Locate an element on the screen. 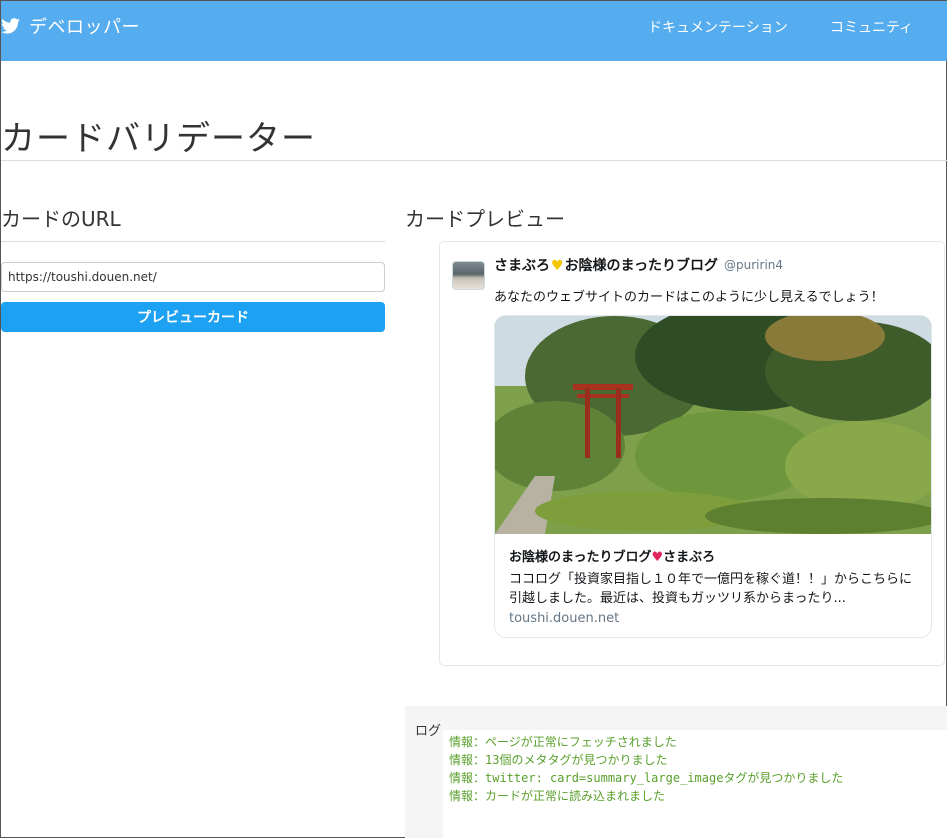 The image size is (947, 838). display-name-suffix: お陰様のまったりブログ is located at coordinates (641, 266).